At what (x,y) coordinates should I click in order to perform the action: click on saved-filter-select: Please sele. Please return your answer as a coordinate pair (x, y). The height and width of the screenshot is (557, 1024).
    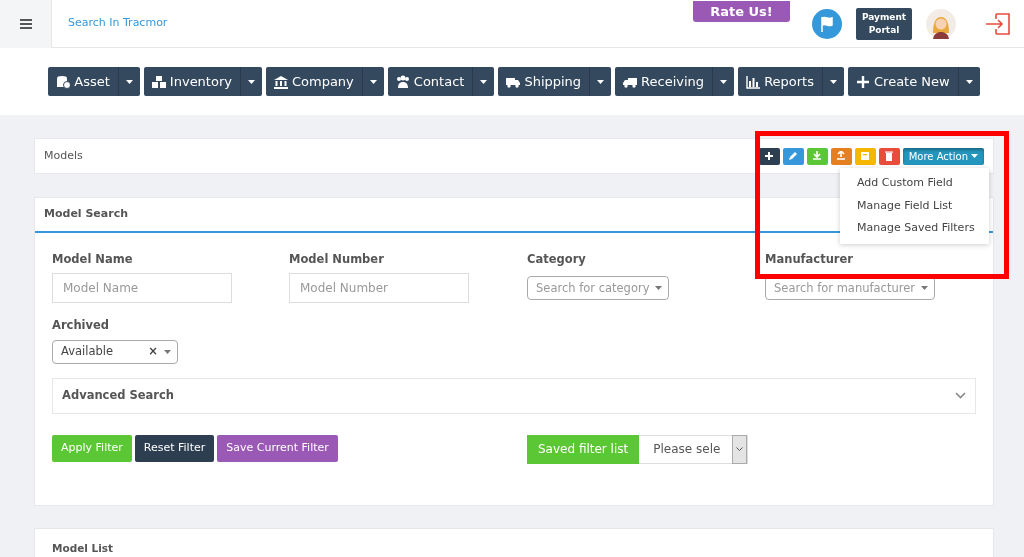
    Looking at the image, I should click on (694, 449).